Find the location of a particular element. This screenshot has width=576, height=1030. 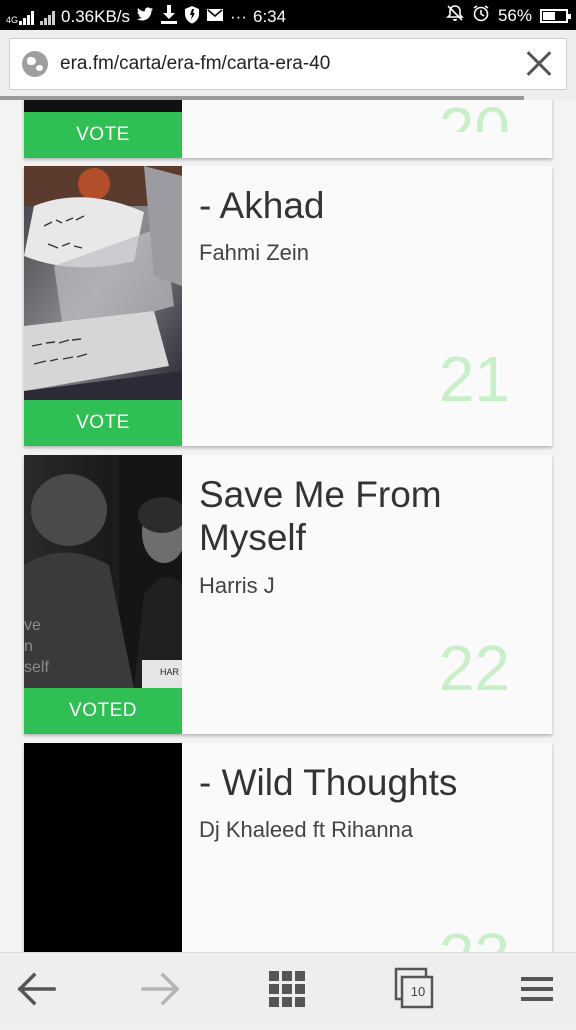

voted-button: VOTED is located at coordinates (103, 711).